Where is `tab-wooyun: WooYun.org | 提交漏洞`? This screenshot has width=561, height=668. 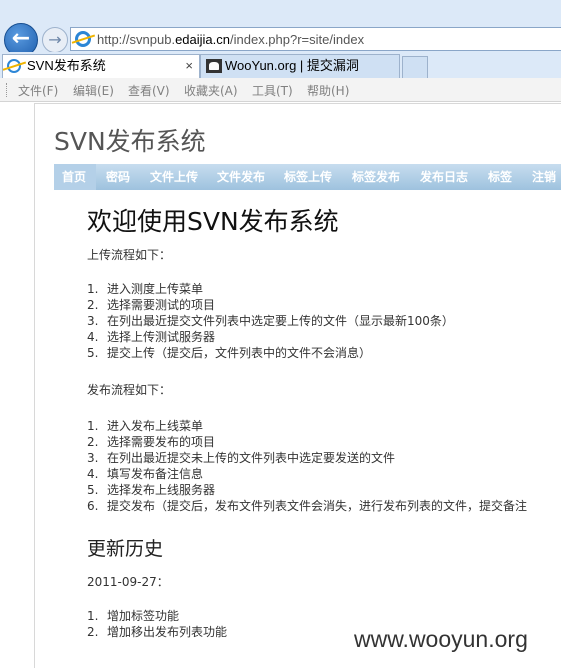
tab-wooyun: WooYun.org | 提交漏洞 is located at coordinates (300, 66).